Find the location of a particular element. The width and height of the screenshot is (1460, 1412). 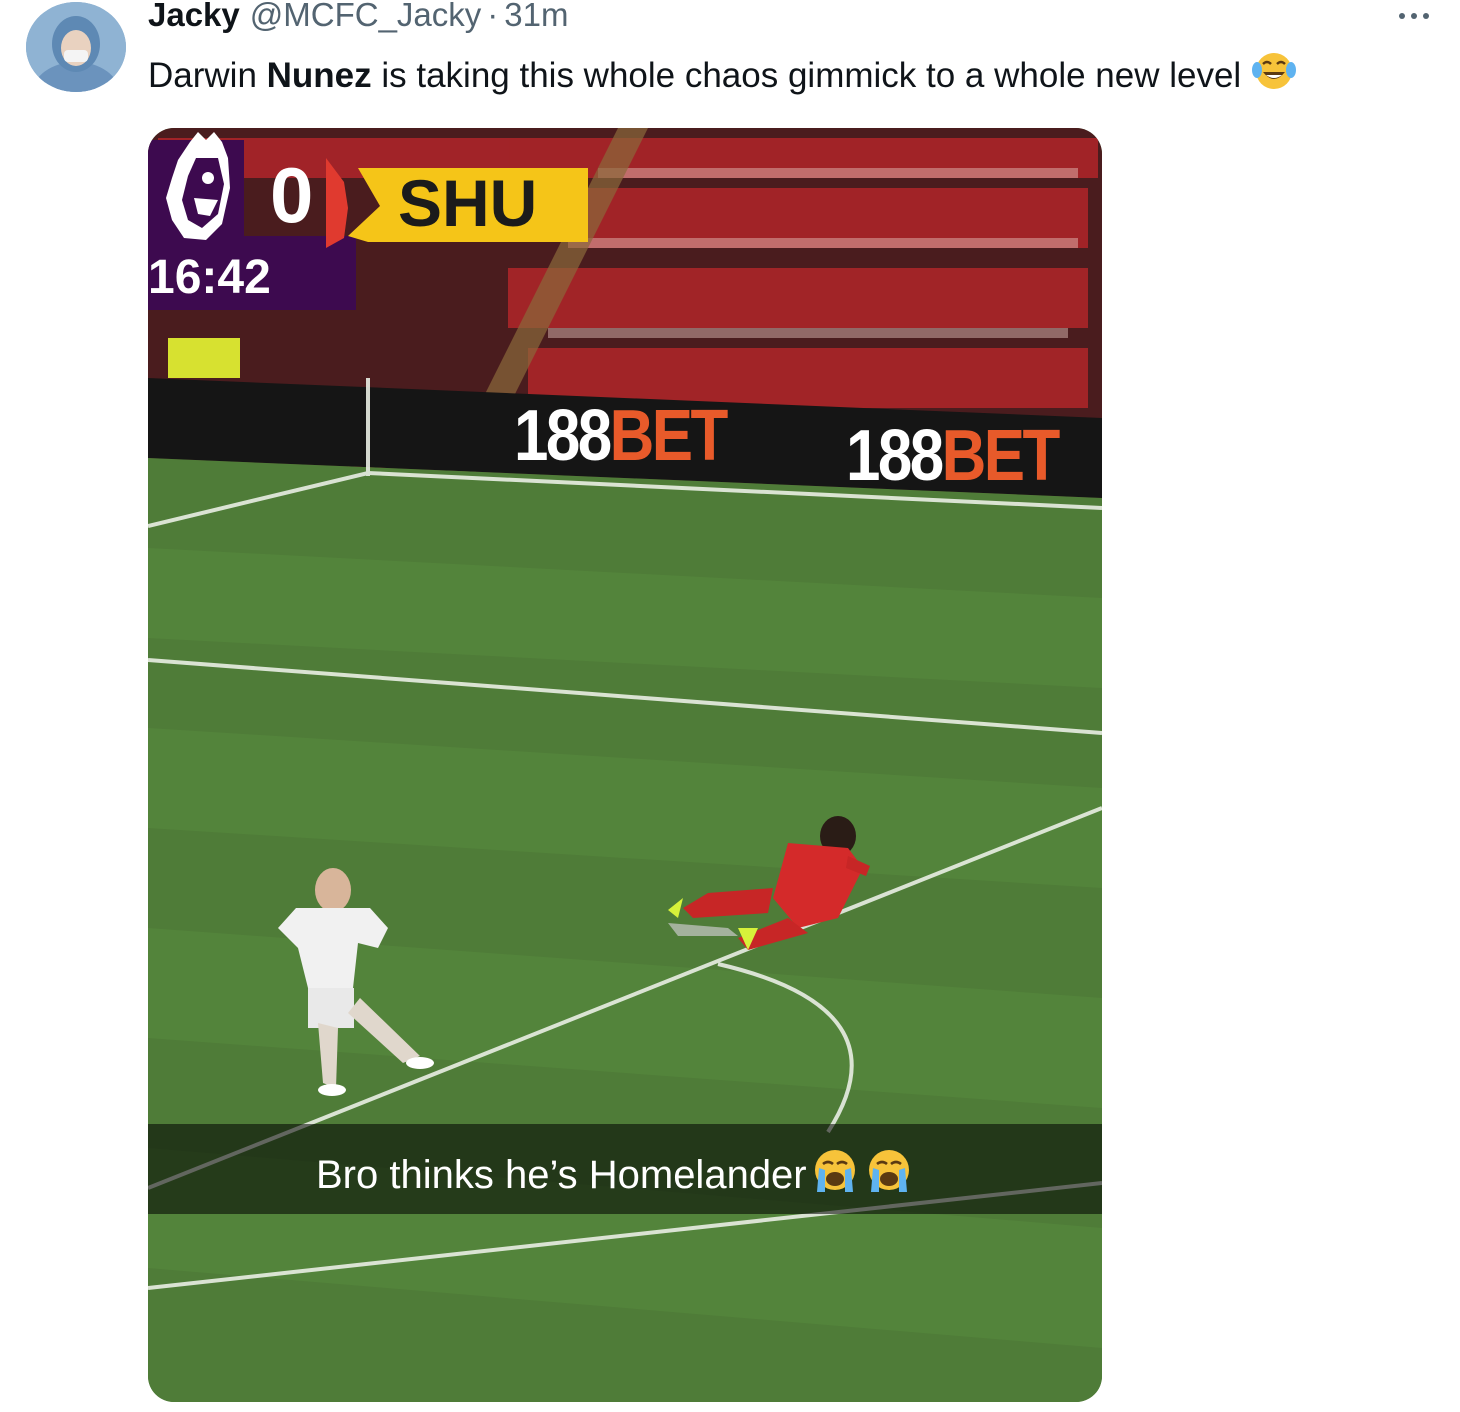

home-score: 0 is located at coordinates (292, 195).